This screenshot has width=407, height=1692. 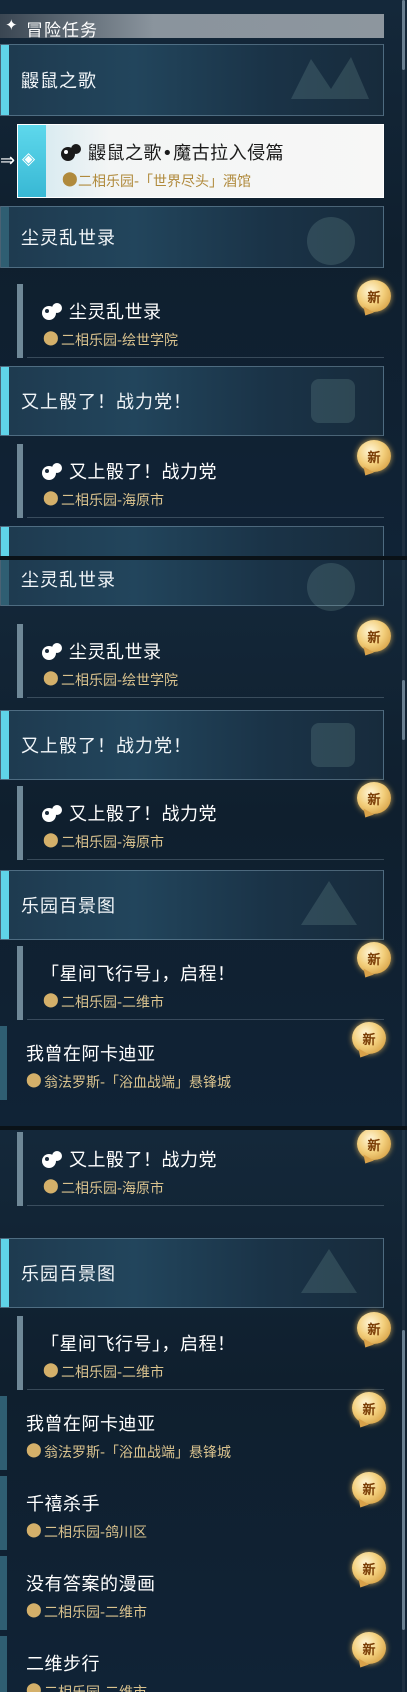 What do you see at coordinates (192, 1664) in the screenshot?
I see `quest-item: 二维步行 ⬤ 二相乐园-二维市` at bounding box center [192, 1664].